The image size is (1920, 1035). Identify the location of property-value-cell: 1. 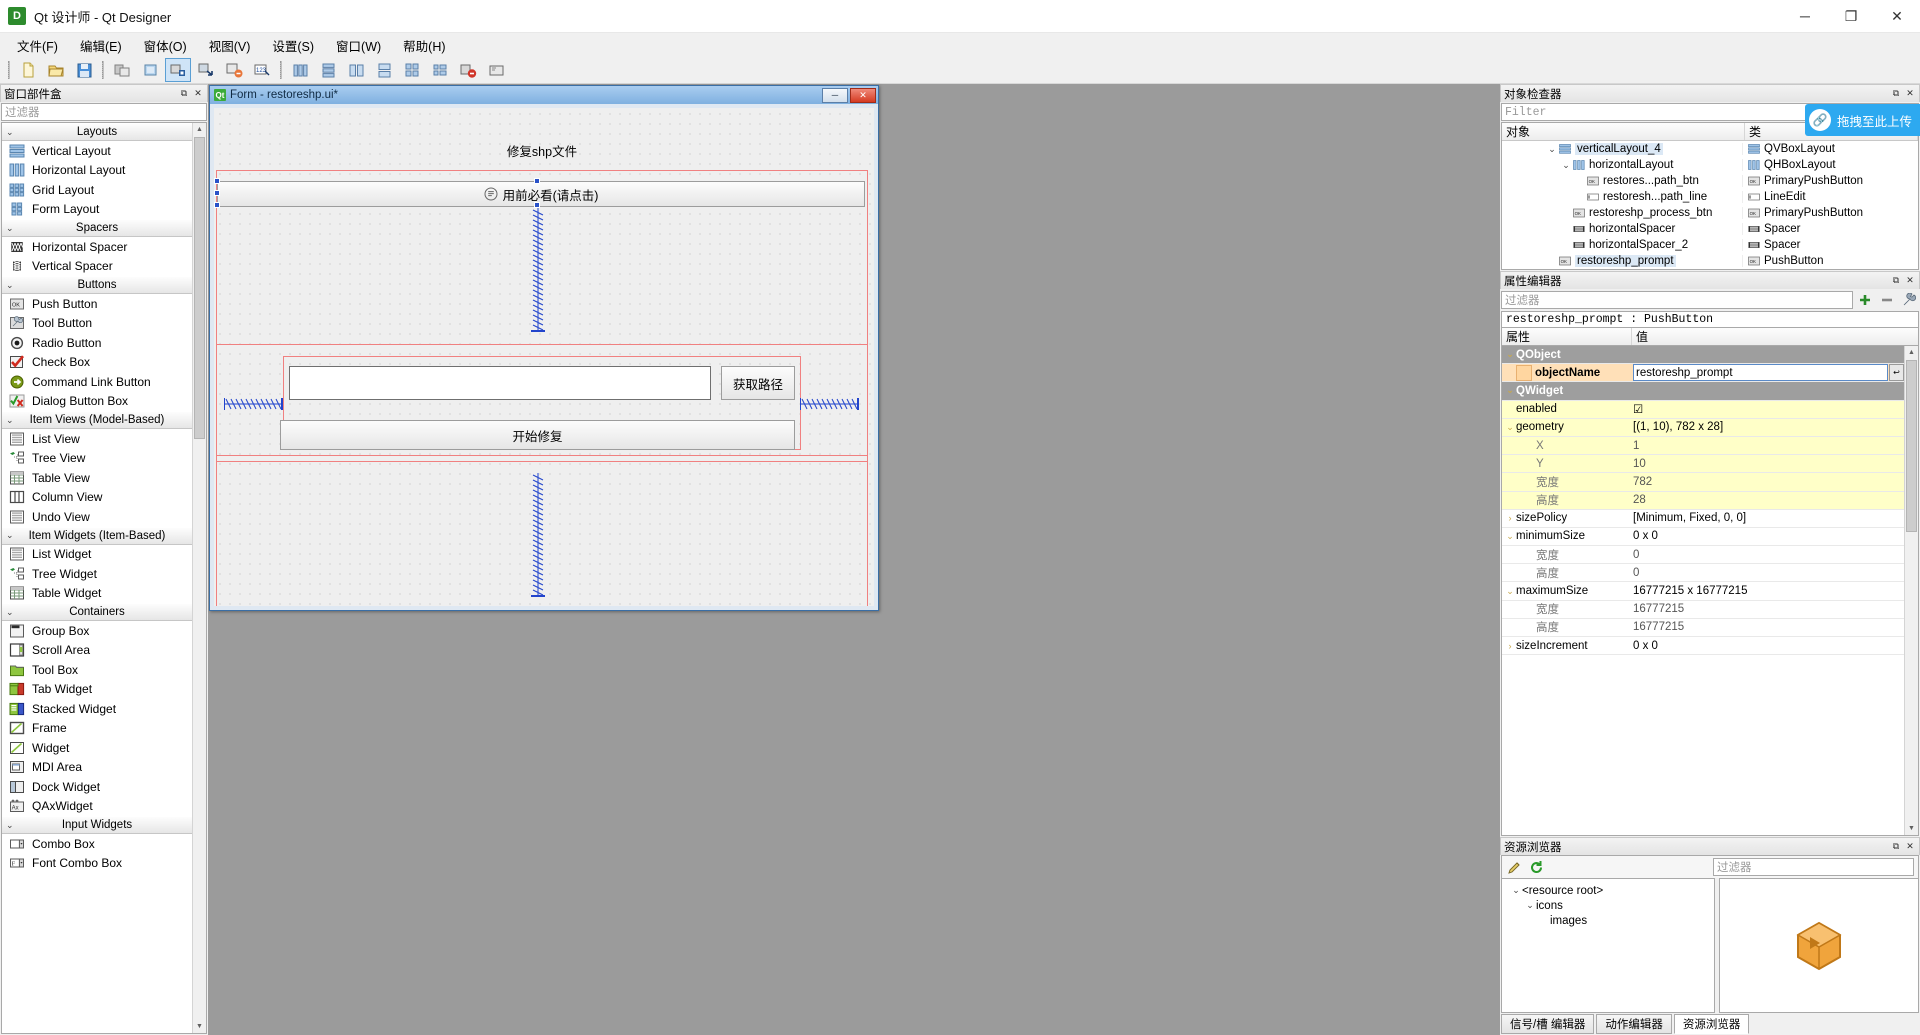
(1766, 446).